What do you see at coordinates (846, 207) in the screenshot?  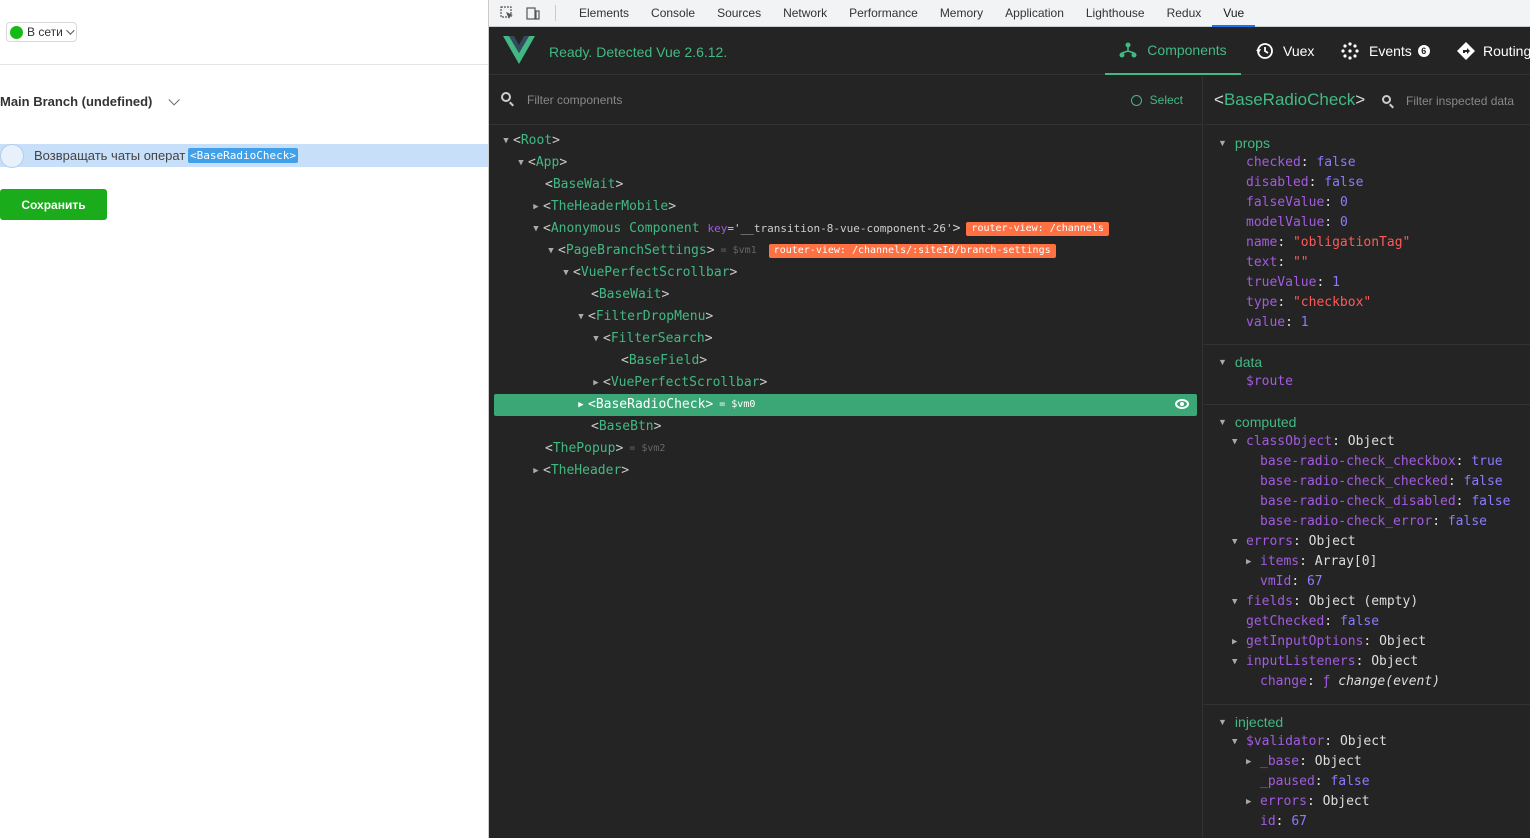 I see `tree-node-header-mobile: ▶ < TheHeaderMobile >` at bounding box center [846, 207].